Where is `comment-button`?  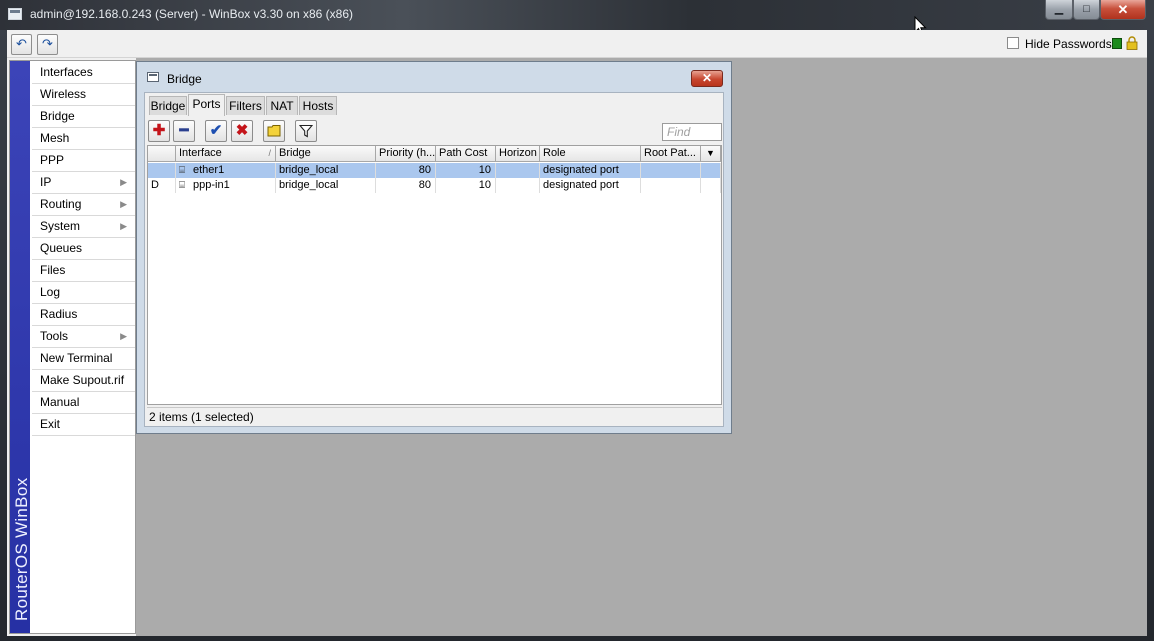
comment-button is located at coordinates (274, 131).